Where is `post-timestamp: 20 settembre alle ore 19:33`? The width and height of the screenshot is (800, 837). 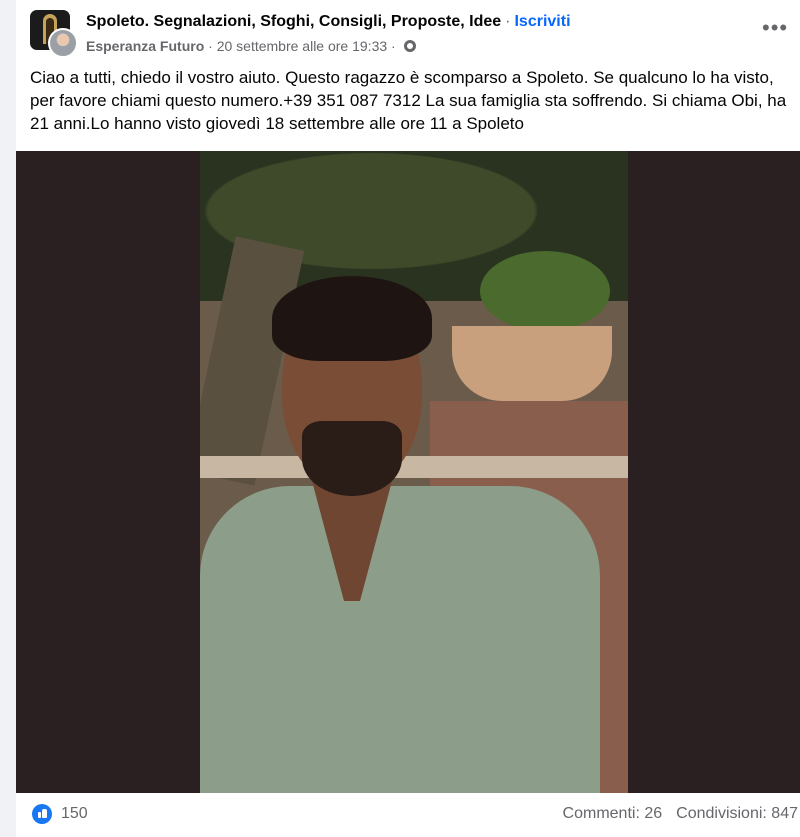
post-timestamp: 20 settembre alle ore 19:33 is located at coordinates (302, 46).